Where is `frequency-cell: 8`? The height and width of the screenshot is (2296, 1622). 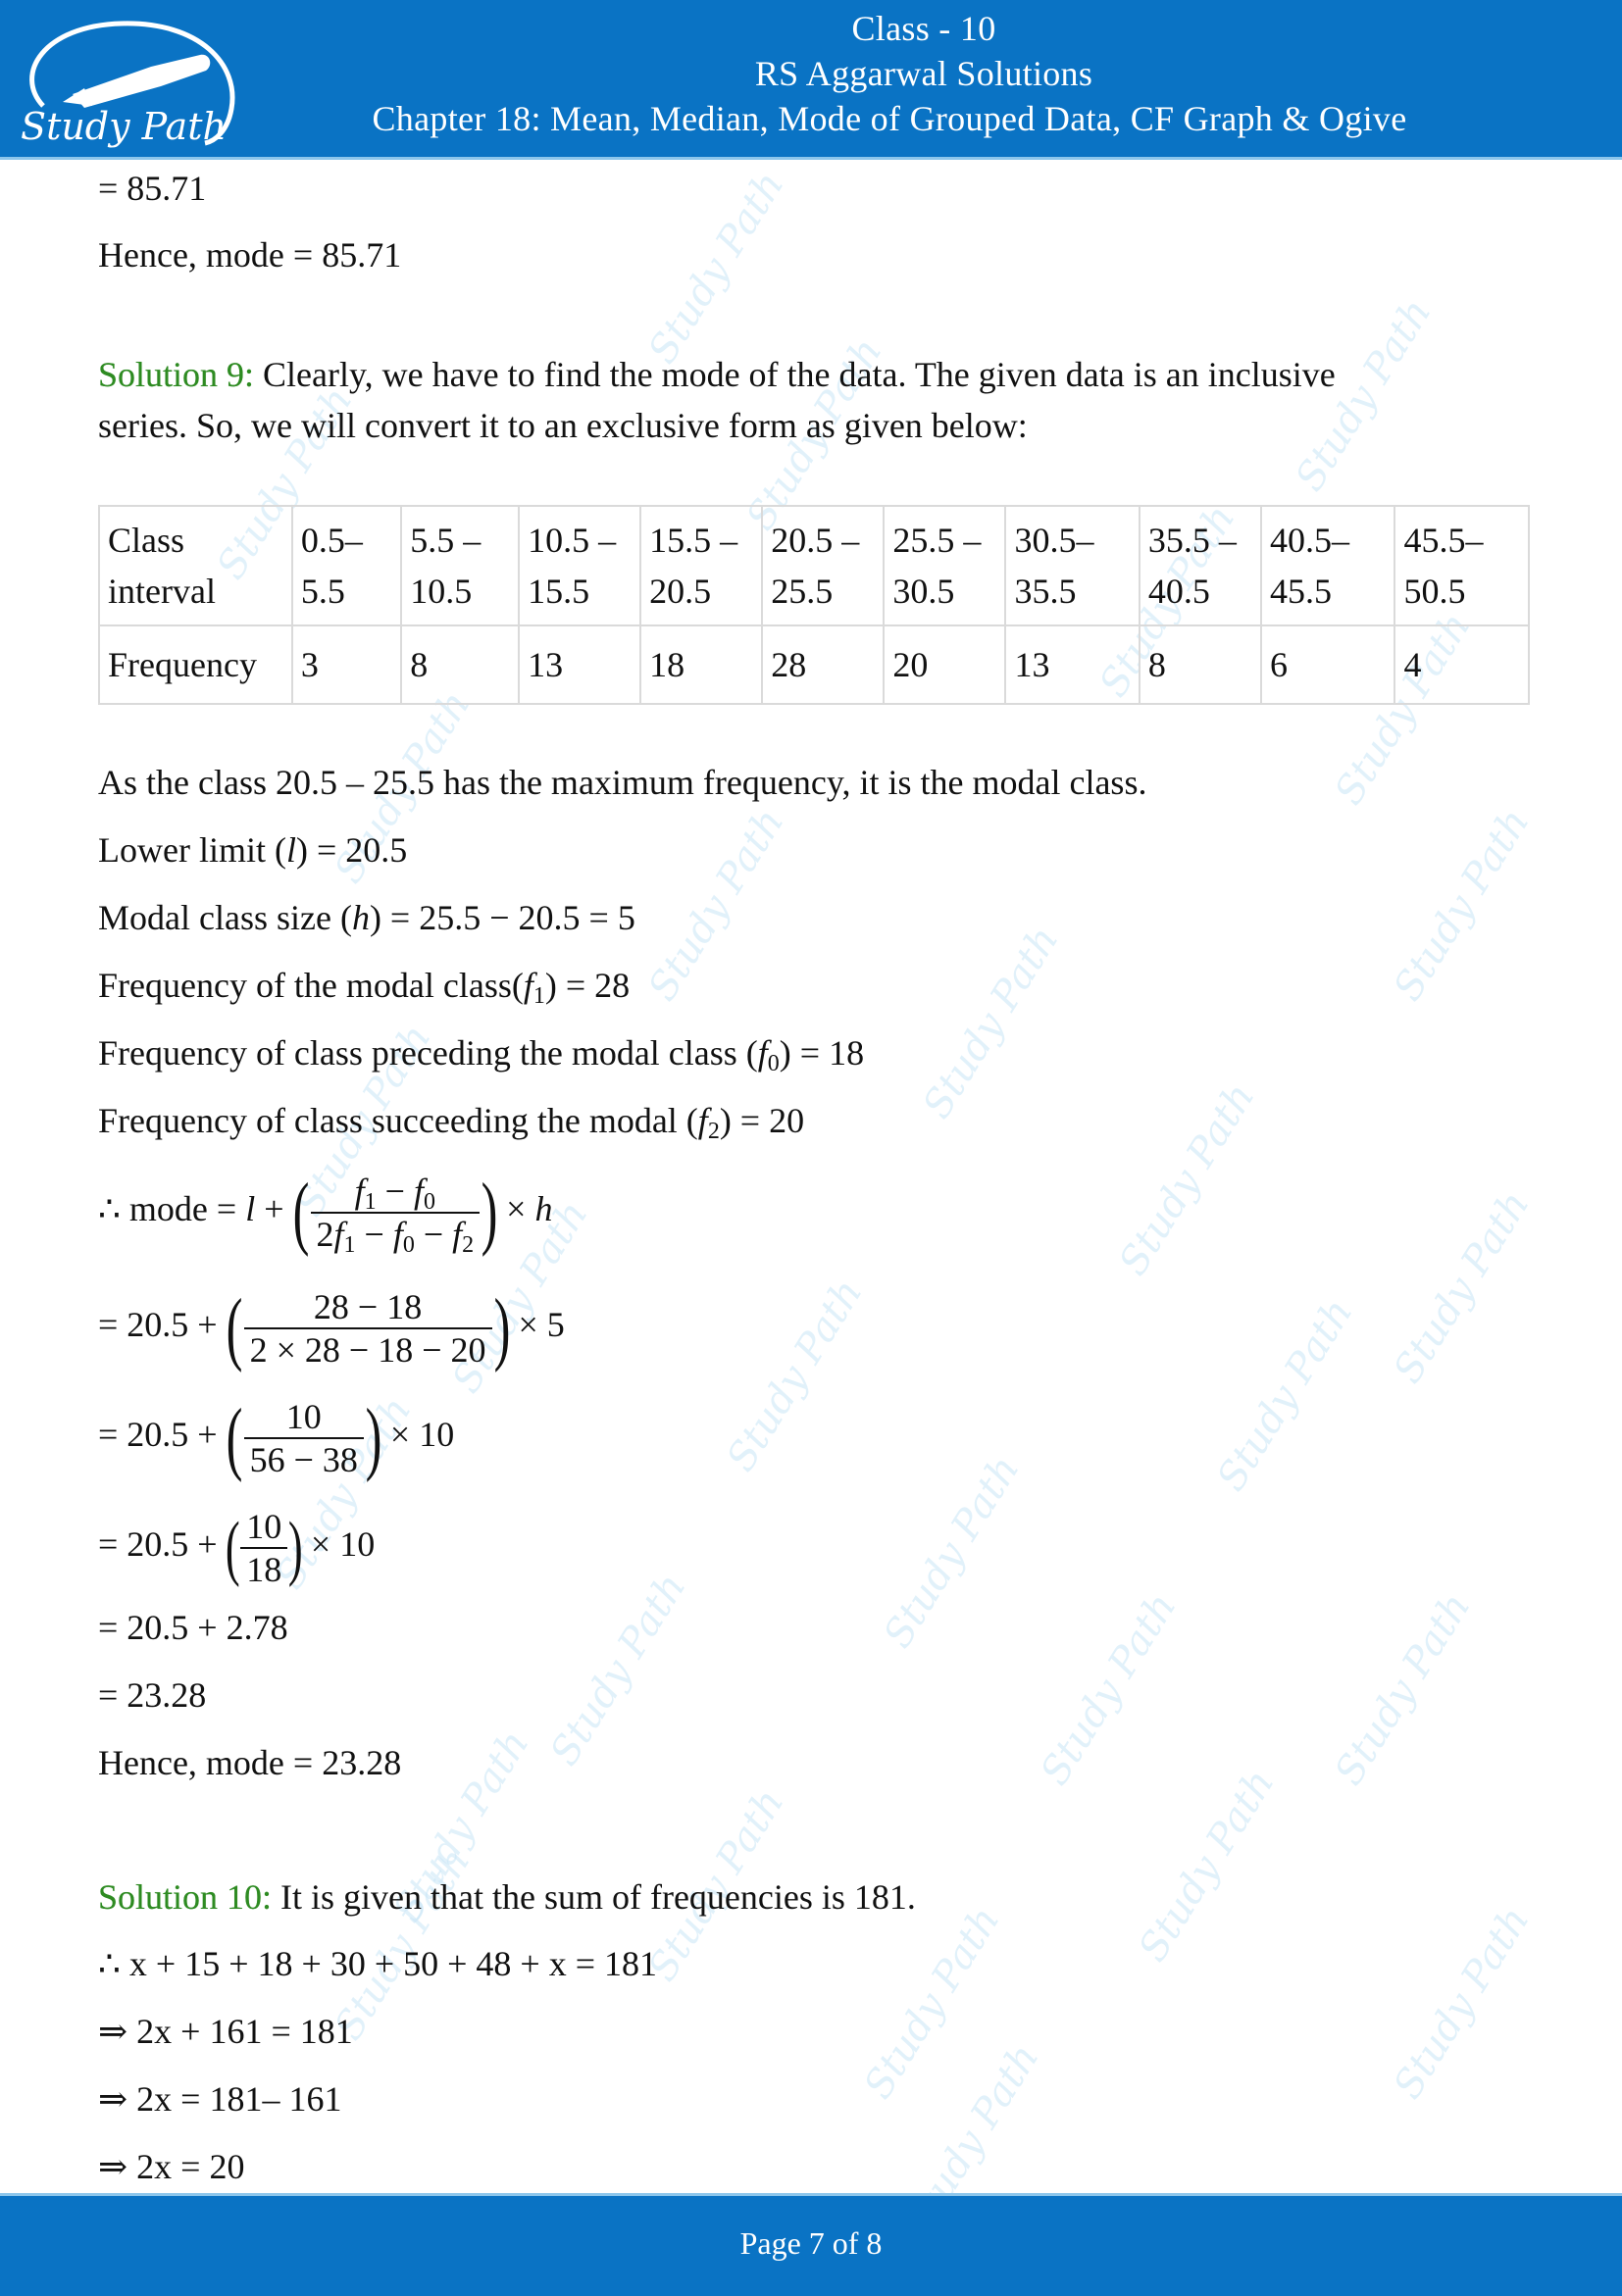 frequency-cell: 8 is located at coordinates (460, 664).